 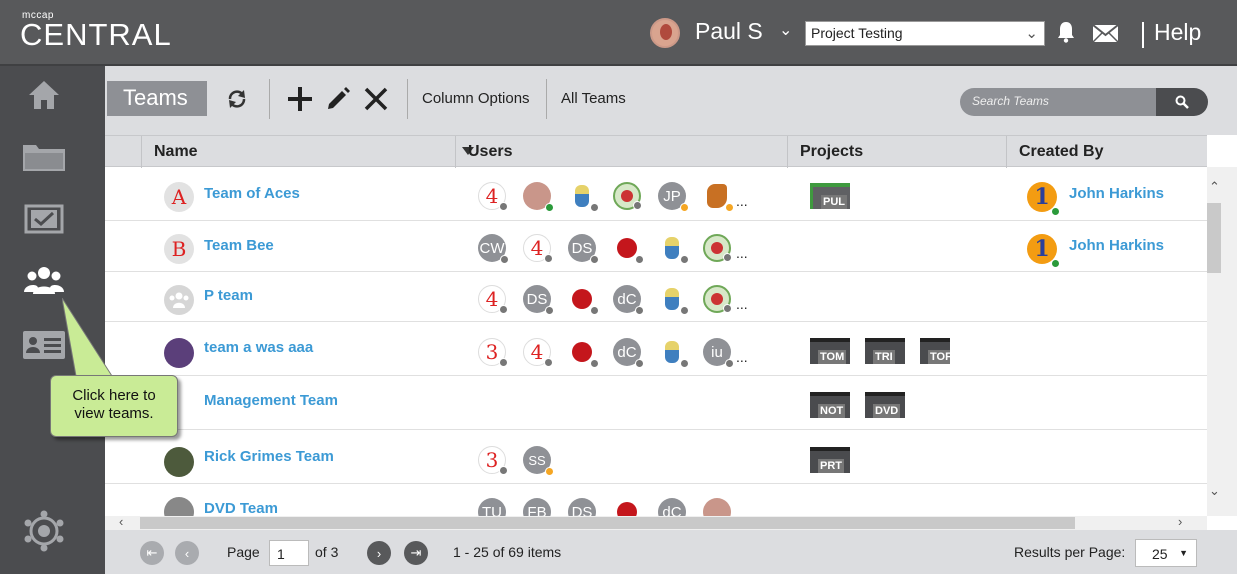 What do you see at coordinates (656, 349) in the screenshot?
I see `table-row: team a was aaa 3 4 dC iu ... TOM TRI TOF` at bounding box center [656, 349].